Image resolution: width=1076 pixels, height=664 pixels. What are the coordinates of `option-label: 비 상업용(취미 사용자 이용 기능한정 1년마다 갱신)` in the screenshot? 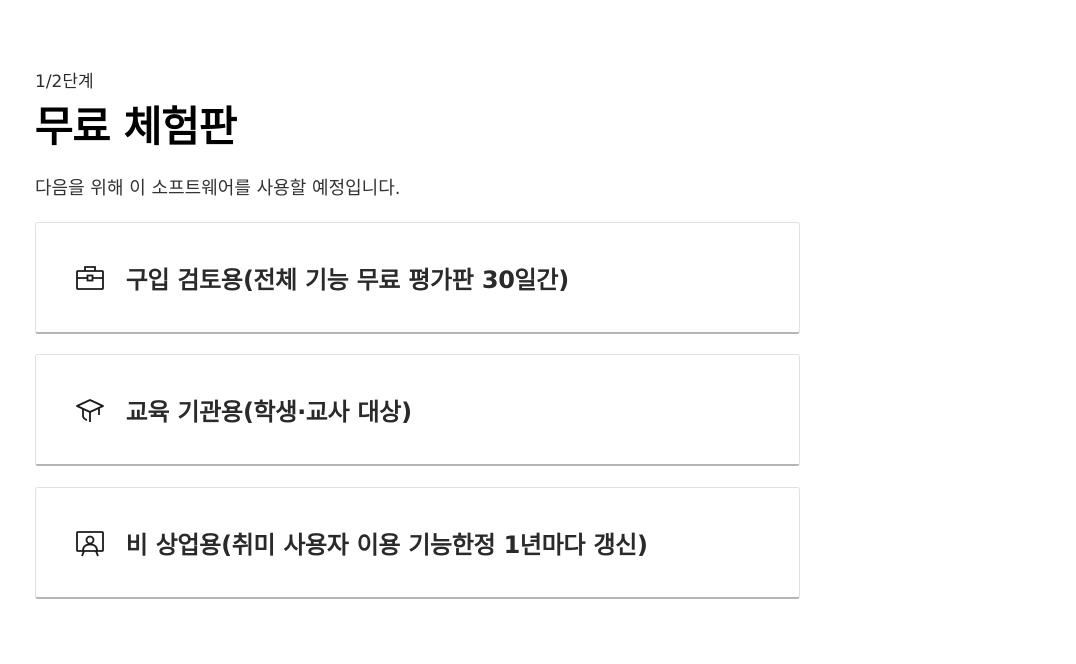 It's located at (387, 545).